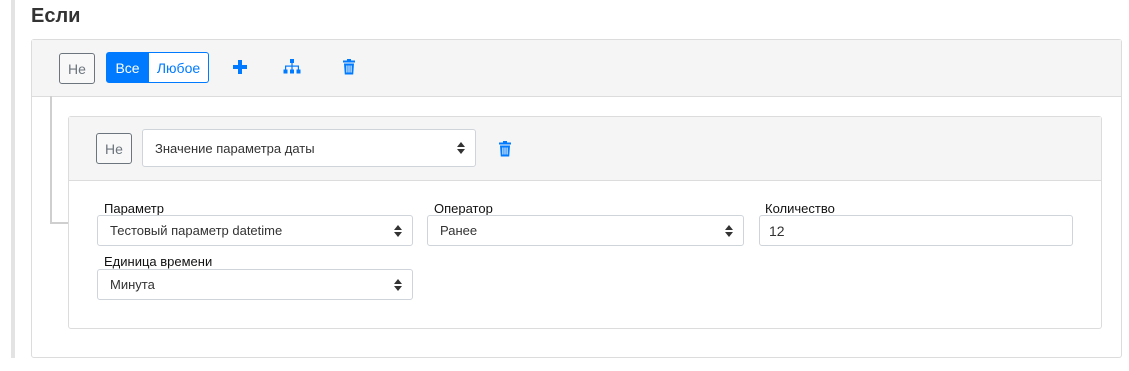 This screenshot has height=371, width=1129. I want to click on sitemap-icon, so click(292, 67).